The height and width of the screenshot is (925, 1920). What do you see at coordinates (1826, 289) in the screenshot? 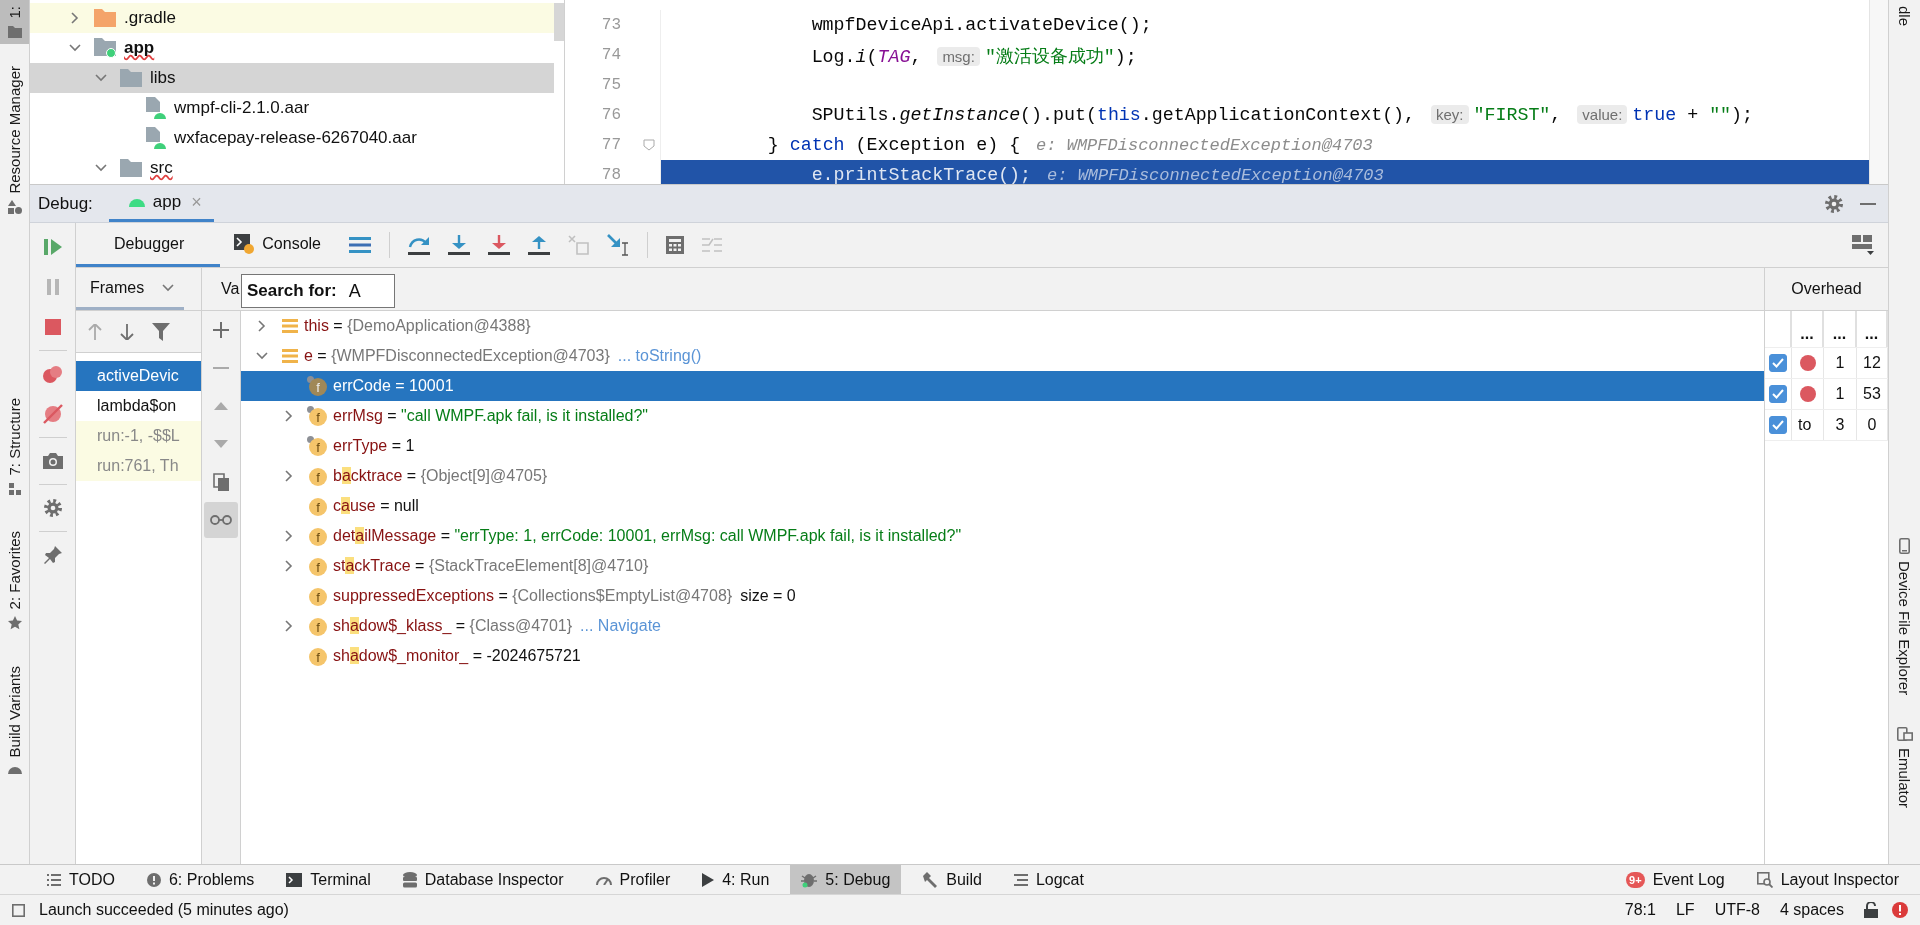
I see `panel-title: Overhead` at bounding box center [1826, 289].